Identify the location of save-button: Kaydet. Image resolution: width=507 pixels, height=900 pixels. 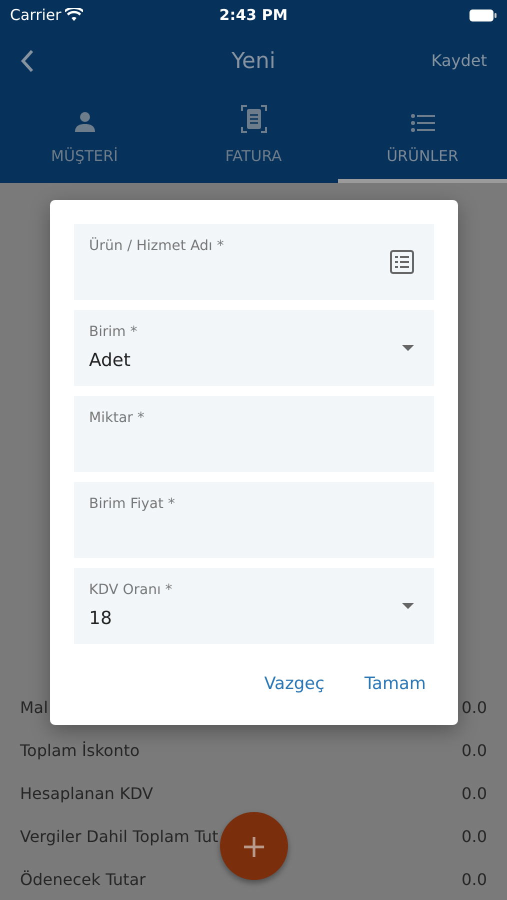
(459, 61).